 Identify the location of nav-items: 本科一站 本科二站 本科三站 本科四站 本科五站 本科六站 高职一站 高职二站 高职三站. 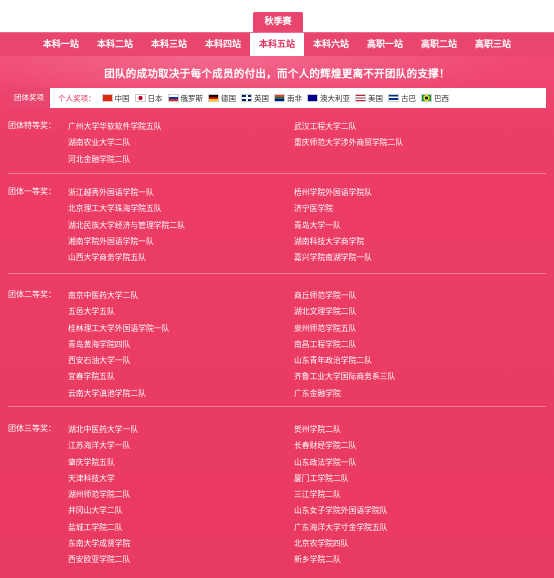
(277, 45).